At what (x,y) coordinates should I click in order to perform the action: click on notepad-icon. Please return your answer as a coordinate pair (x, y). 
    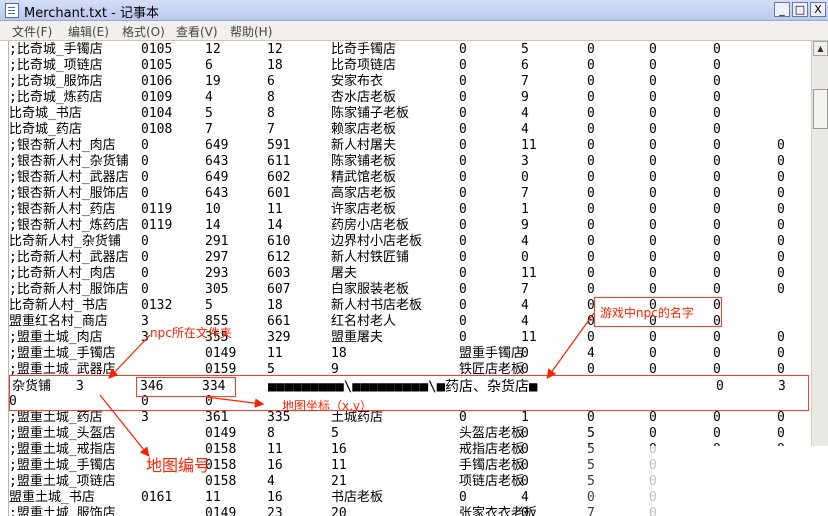
    Looking at the image, I should click on (12, 10).